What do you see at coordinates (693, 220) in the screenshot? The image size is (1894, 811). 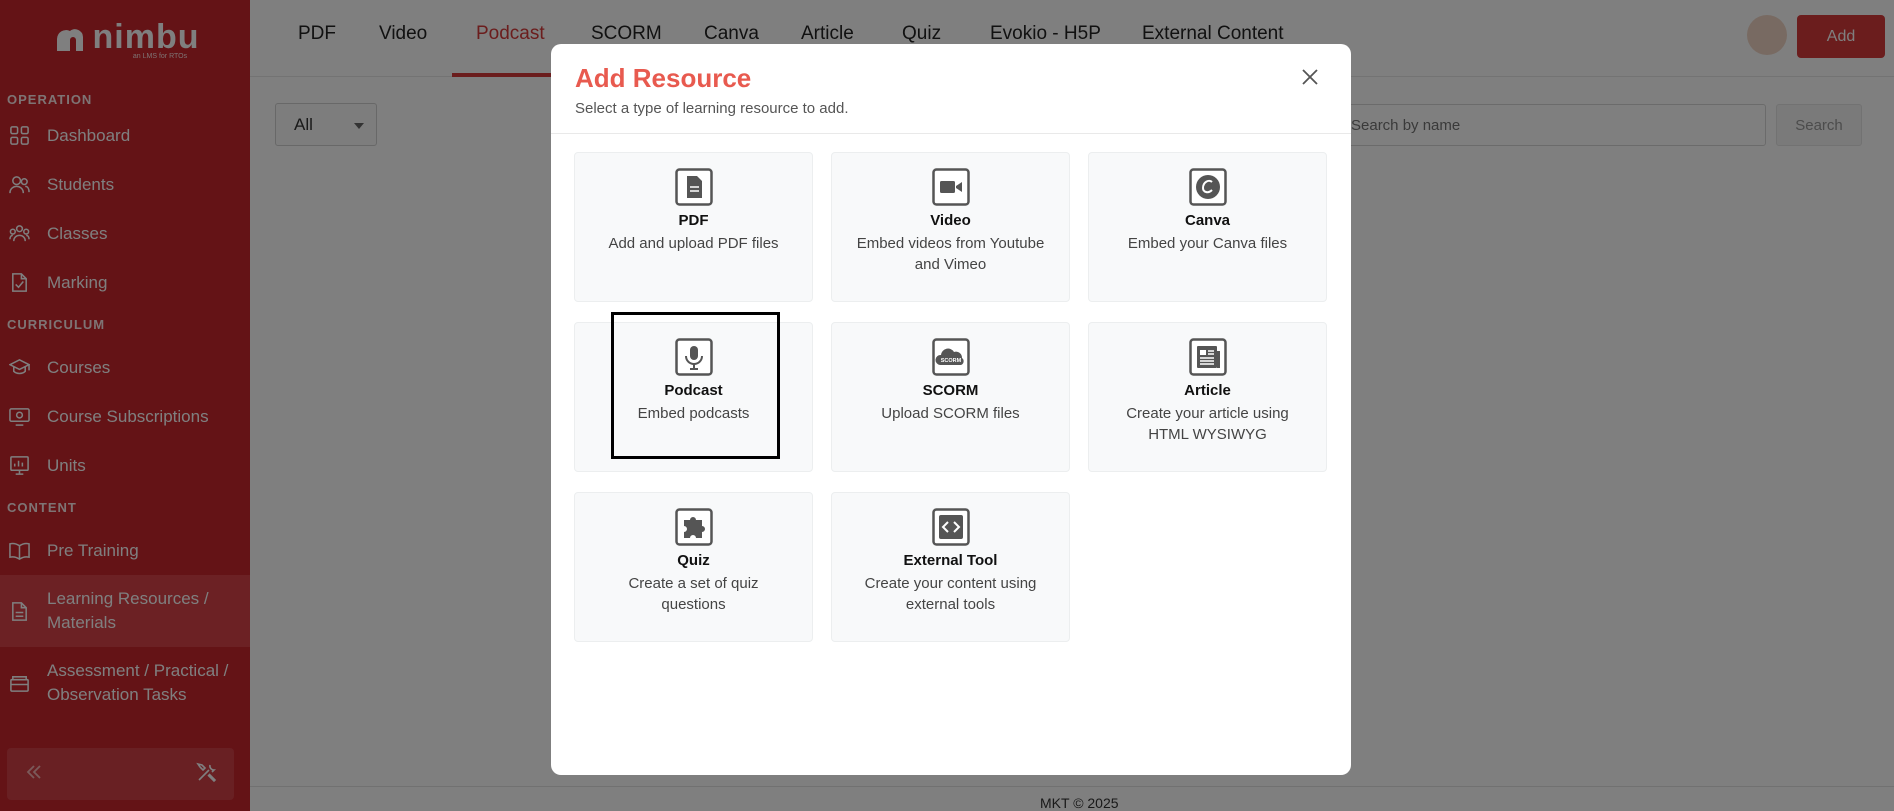 I see `card-title: PDF` at bounding box center [693, 220].